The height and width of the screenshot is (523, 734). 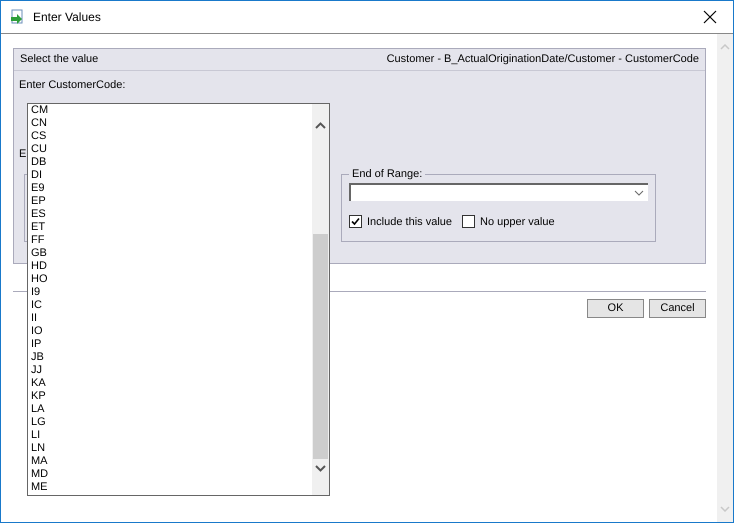 I want to click on list-item: LA, so click(x=171, y=409).